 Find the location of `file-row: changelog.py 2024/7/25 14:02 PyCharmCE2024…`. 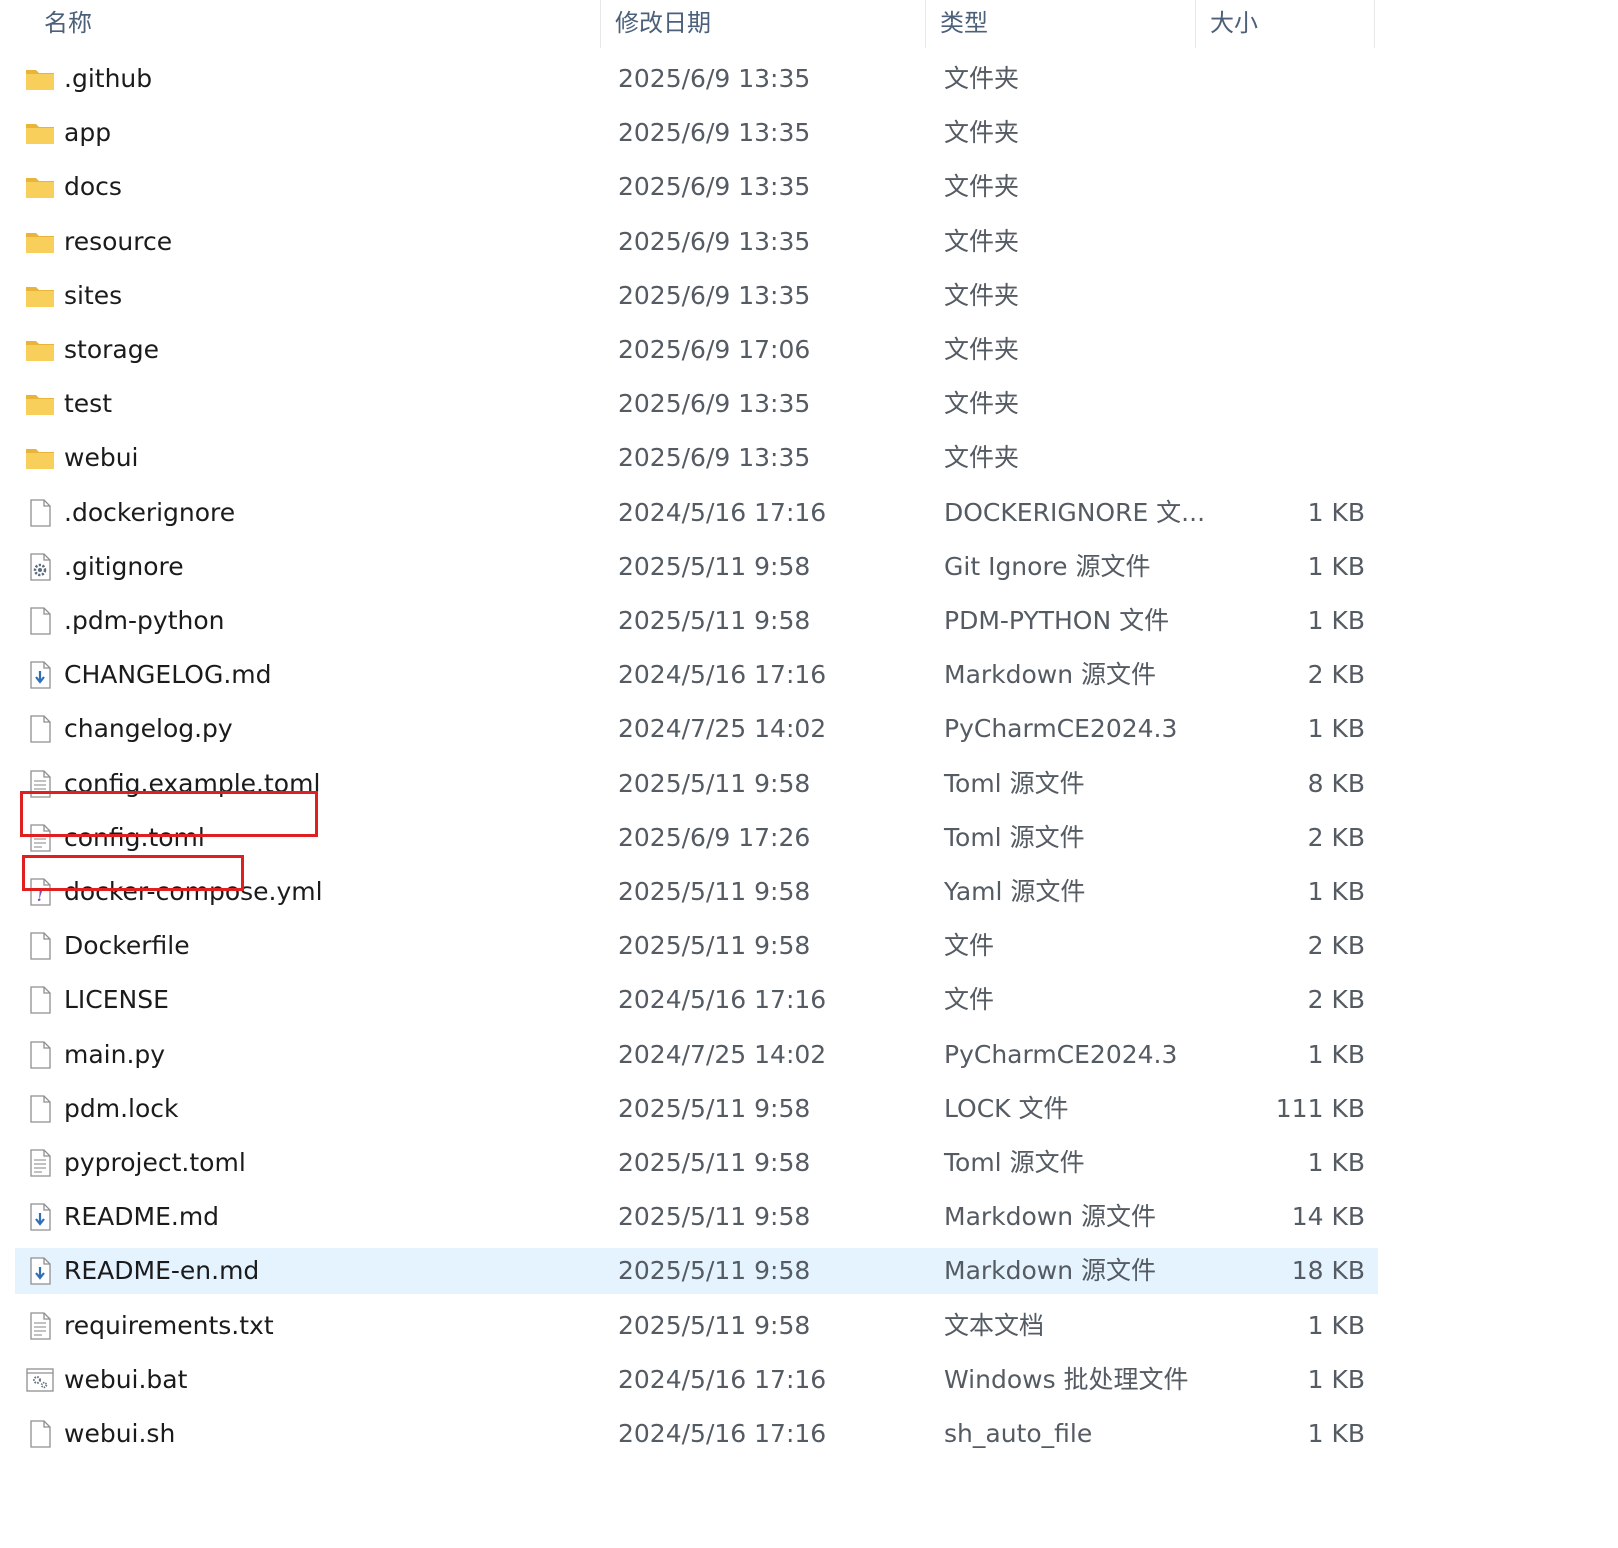

file-row: changelog.py 2024/7/25 14:02 PyCharmCE2024… is located at coordinates (696, 729).